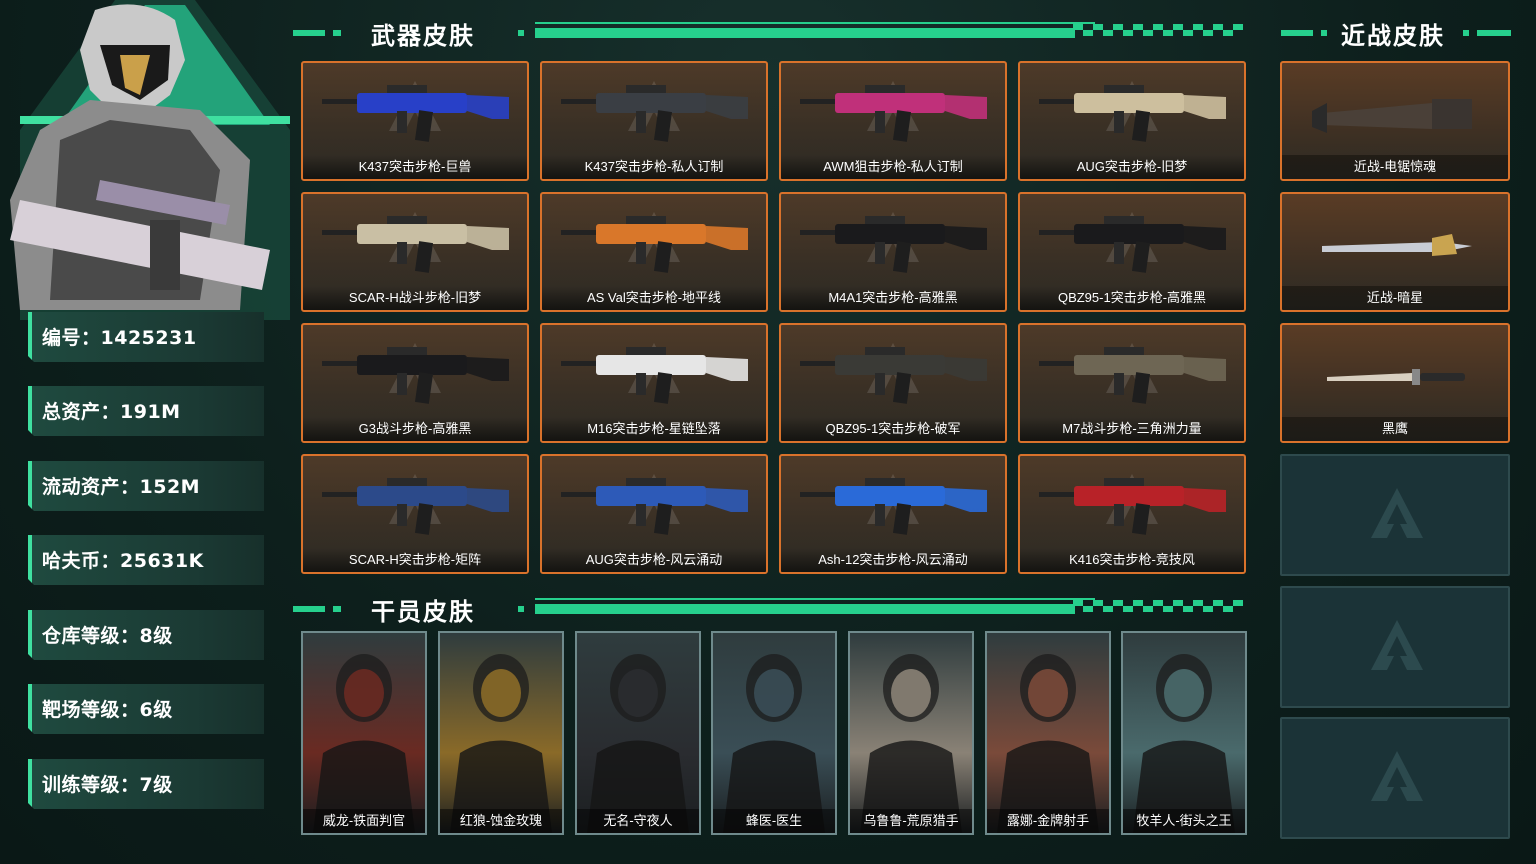 This screenshot has width=1536, height=864. Describe the element at coordinates (123, 561) in the screenshot. I see `stat-label: 哈夫币：25631K` at that location.